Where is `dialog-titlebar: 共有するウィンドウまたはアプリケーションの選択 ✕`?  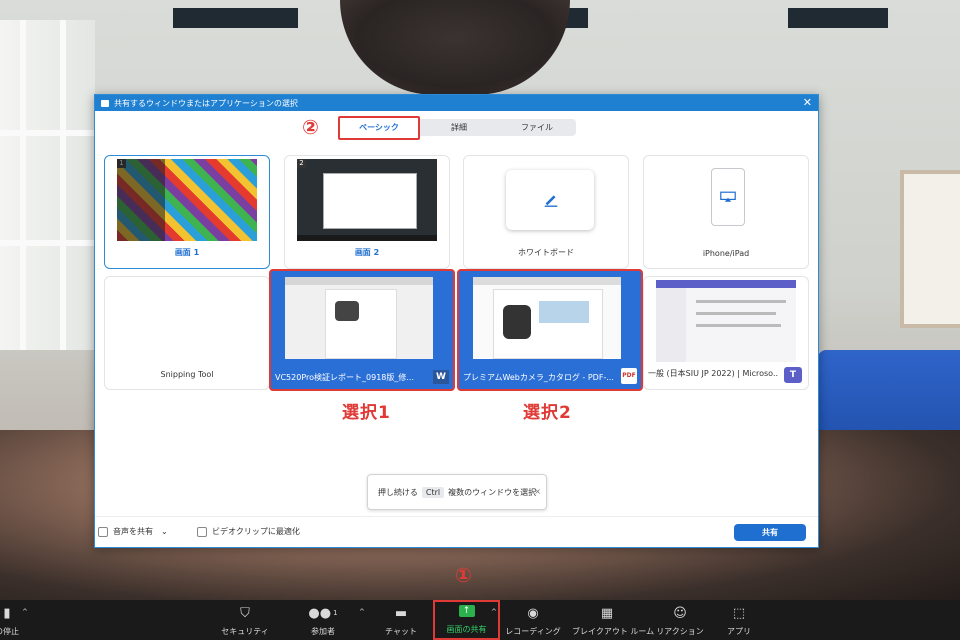
dialog-titlebar: 共有するウィンドウまたはアプリケーションの選択 ✕ is located at coordinates (456, 103).